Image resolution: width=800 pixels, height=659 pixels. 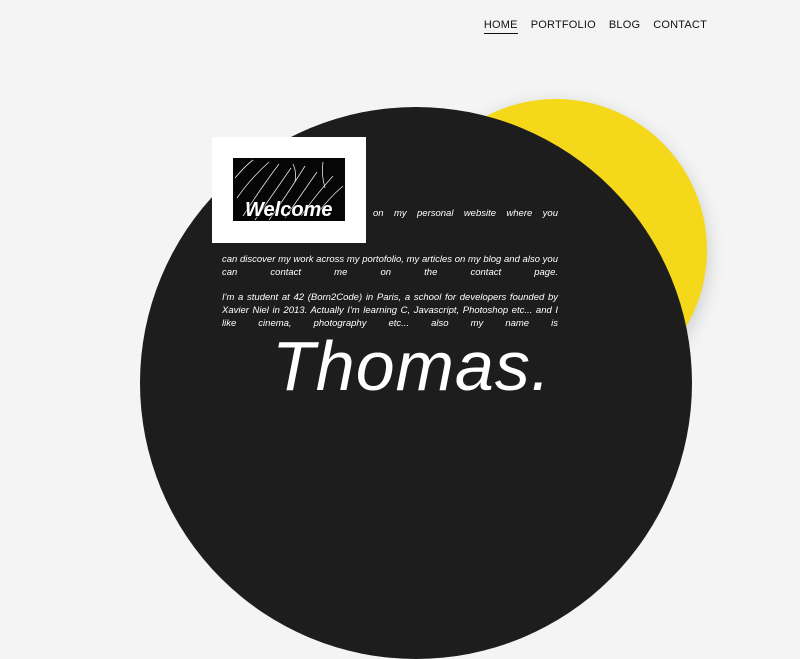 I want to click on nav-blog-link: BLOG, so click(x=624, y=26).